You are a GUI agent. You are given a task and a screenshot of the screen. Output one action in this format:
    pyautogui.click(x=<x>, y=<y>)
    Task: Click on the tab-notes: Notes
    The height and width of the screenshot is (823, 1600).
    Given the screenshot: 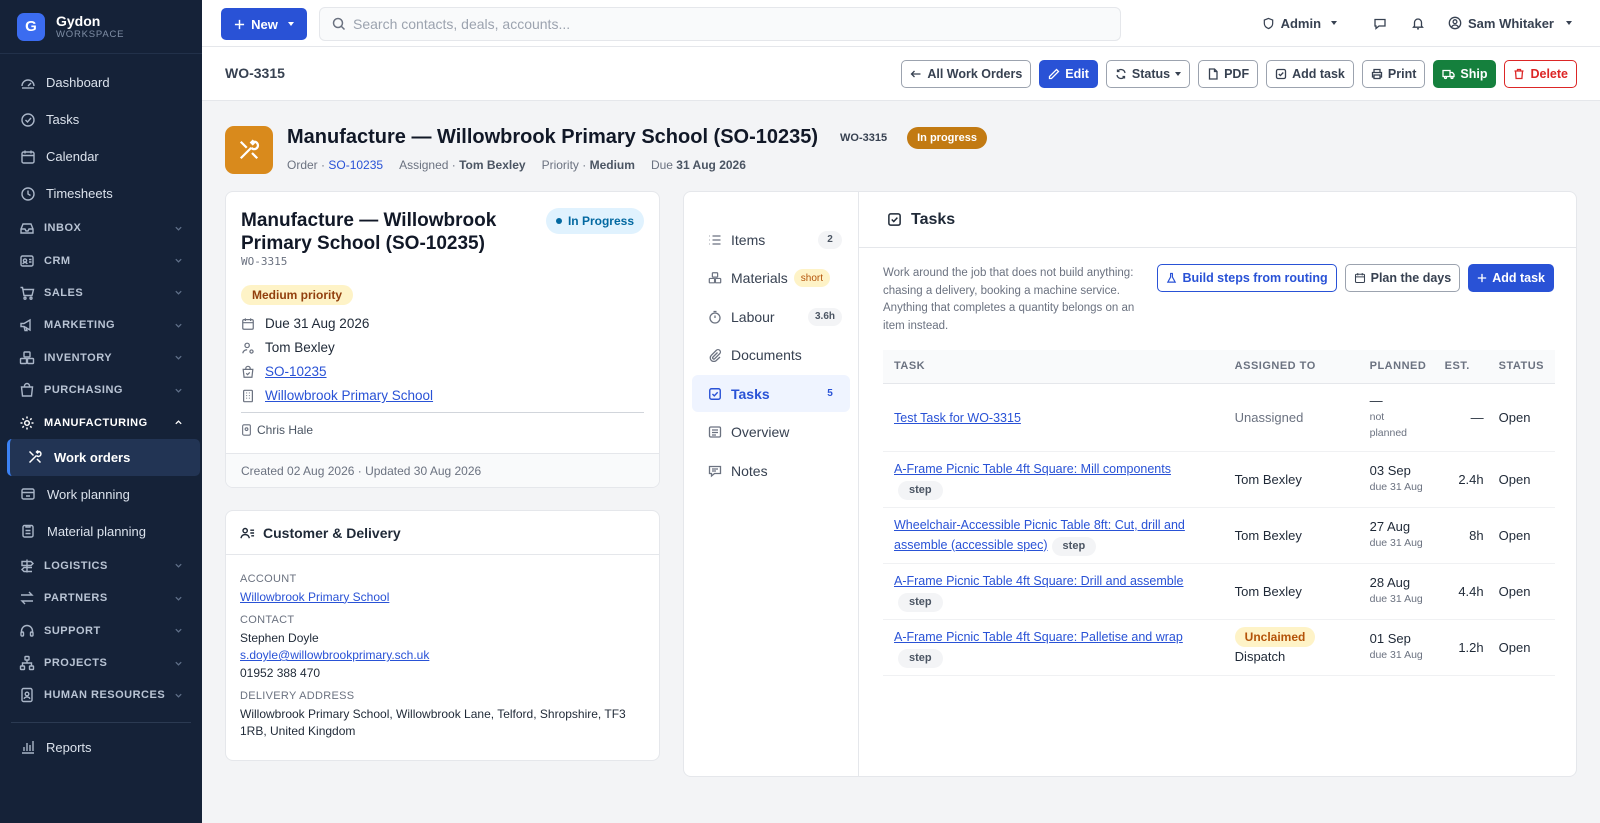 What is the action you would take?
    pyautogui.click(x=771, y=470)
    